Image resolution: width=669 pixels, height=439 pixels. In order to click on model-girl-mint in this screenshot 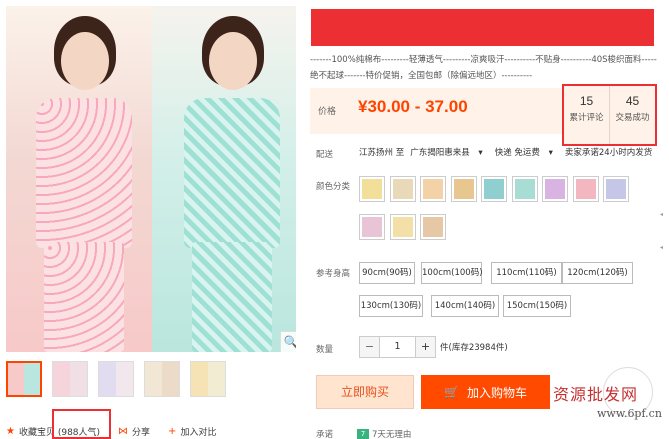, I will do `click(231, 182)`.